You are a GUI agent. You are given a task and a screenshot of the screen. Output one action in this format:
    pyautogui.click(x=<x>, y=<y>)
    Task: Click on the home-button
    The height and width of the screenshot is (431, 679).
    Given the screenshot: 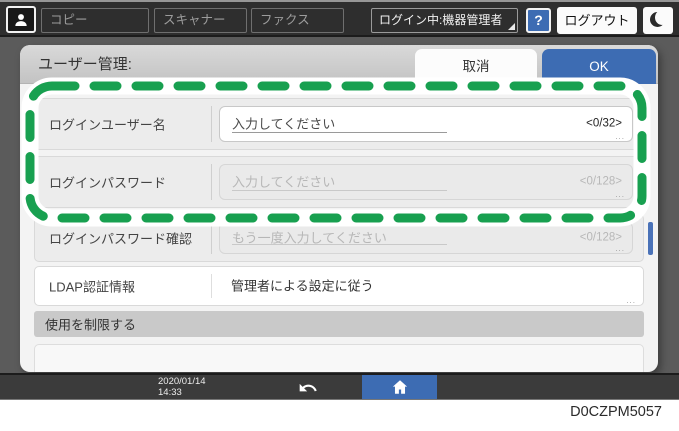 What is the action you would take?
    pyautogui.click(x=399, y=387)
    